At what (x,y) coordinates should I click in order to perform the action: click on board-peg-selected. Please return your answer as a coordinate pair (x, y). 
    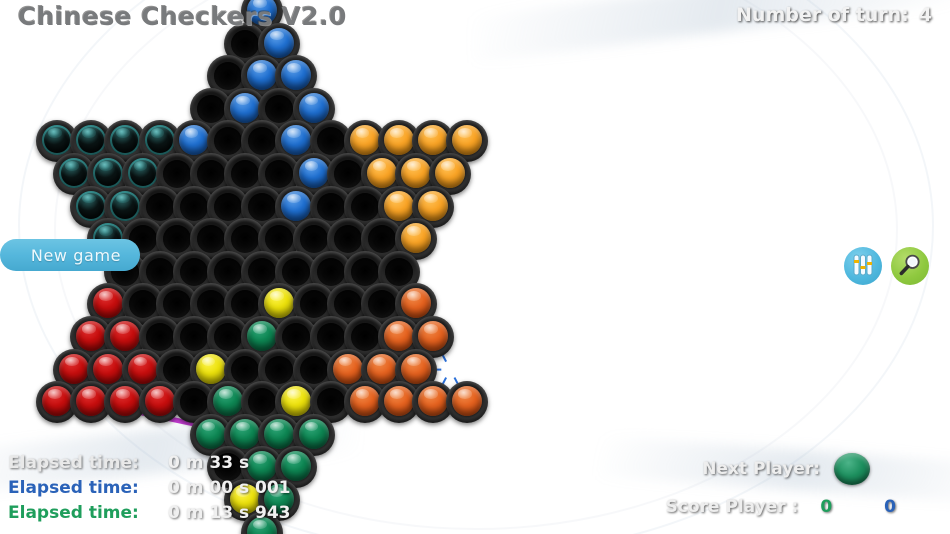
    Looking at the image, I should click on (262, 402).